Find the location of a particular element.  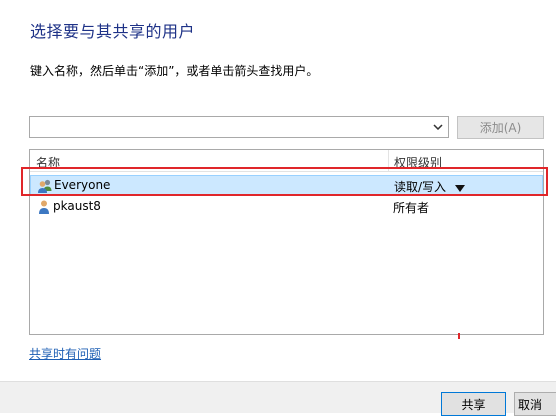

user-icon is located at coordinates (44, 207).